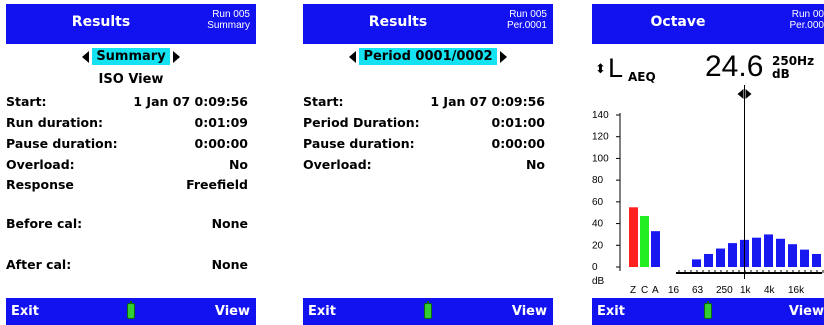  What do you see at coordinates (598, 281) in the screenshot?
I see `y-axis-label: dB` at bounding box center [598, 281].